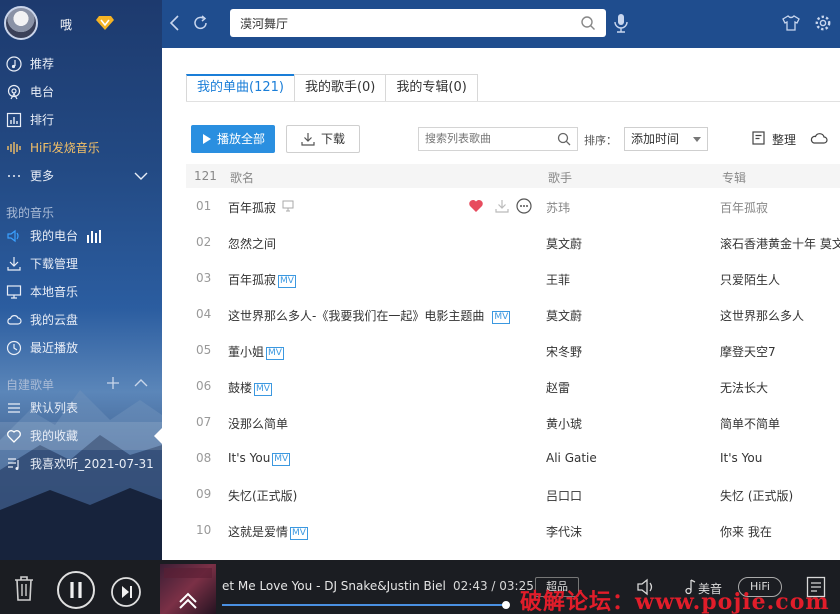 The width and height of the screenshot is (840, 614). Describe the element at coordinates (81, 176) in the screenshot. I see `nav-item-more: 更多` at that location.